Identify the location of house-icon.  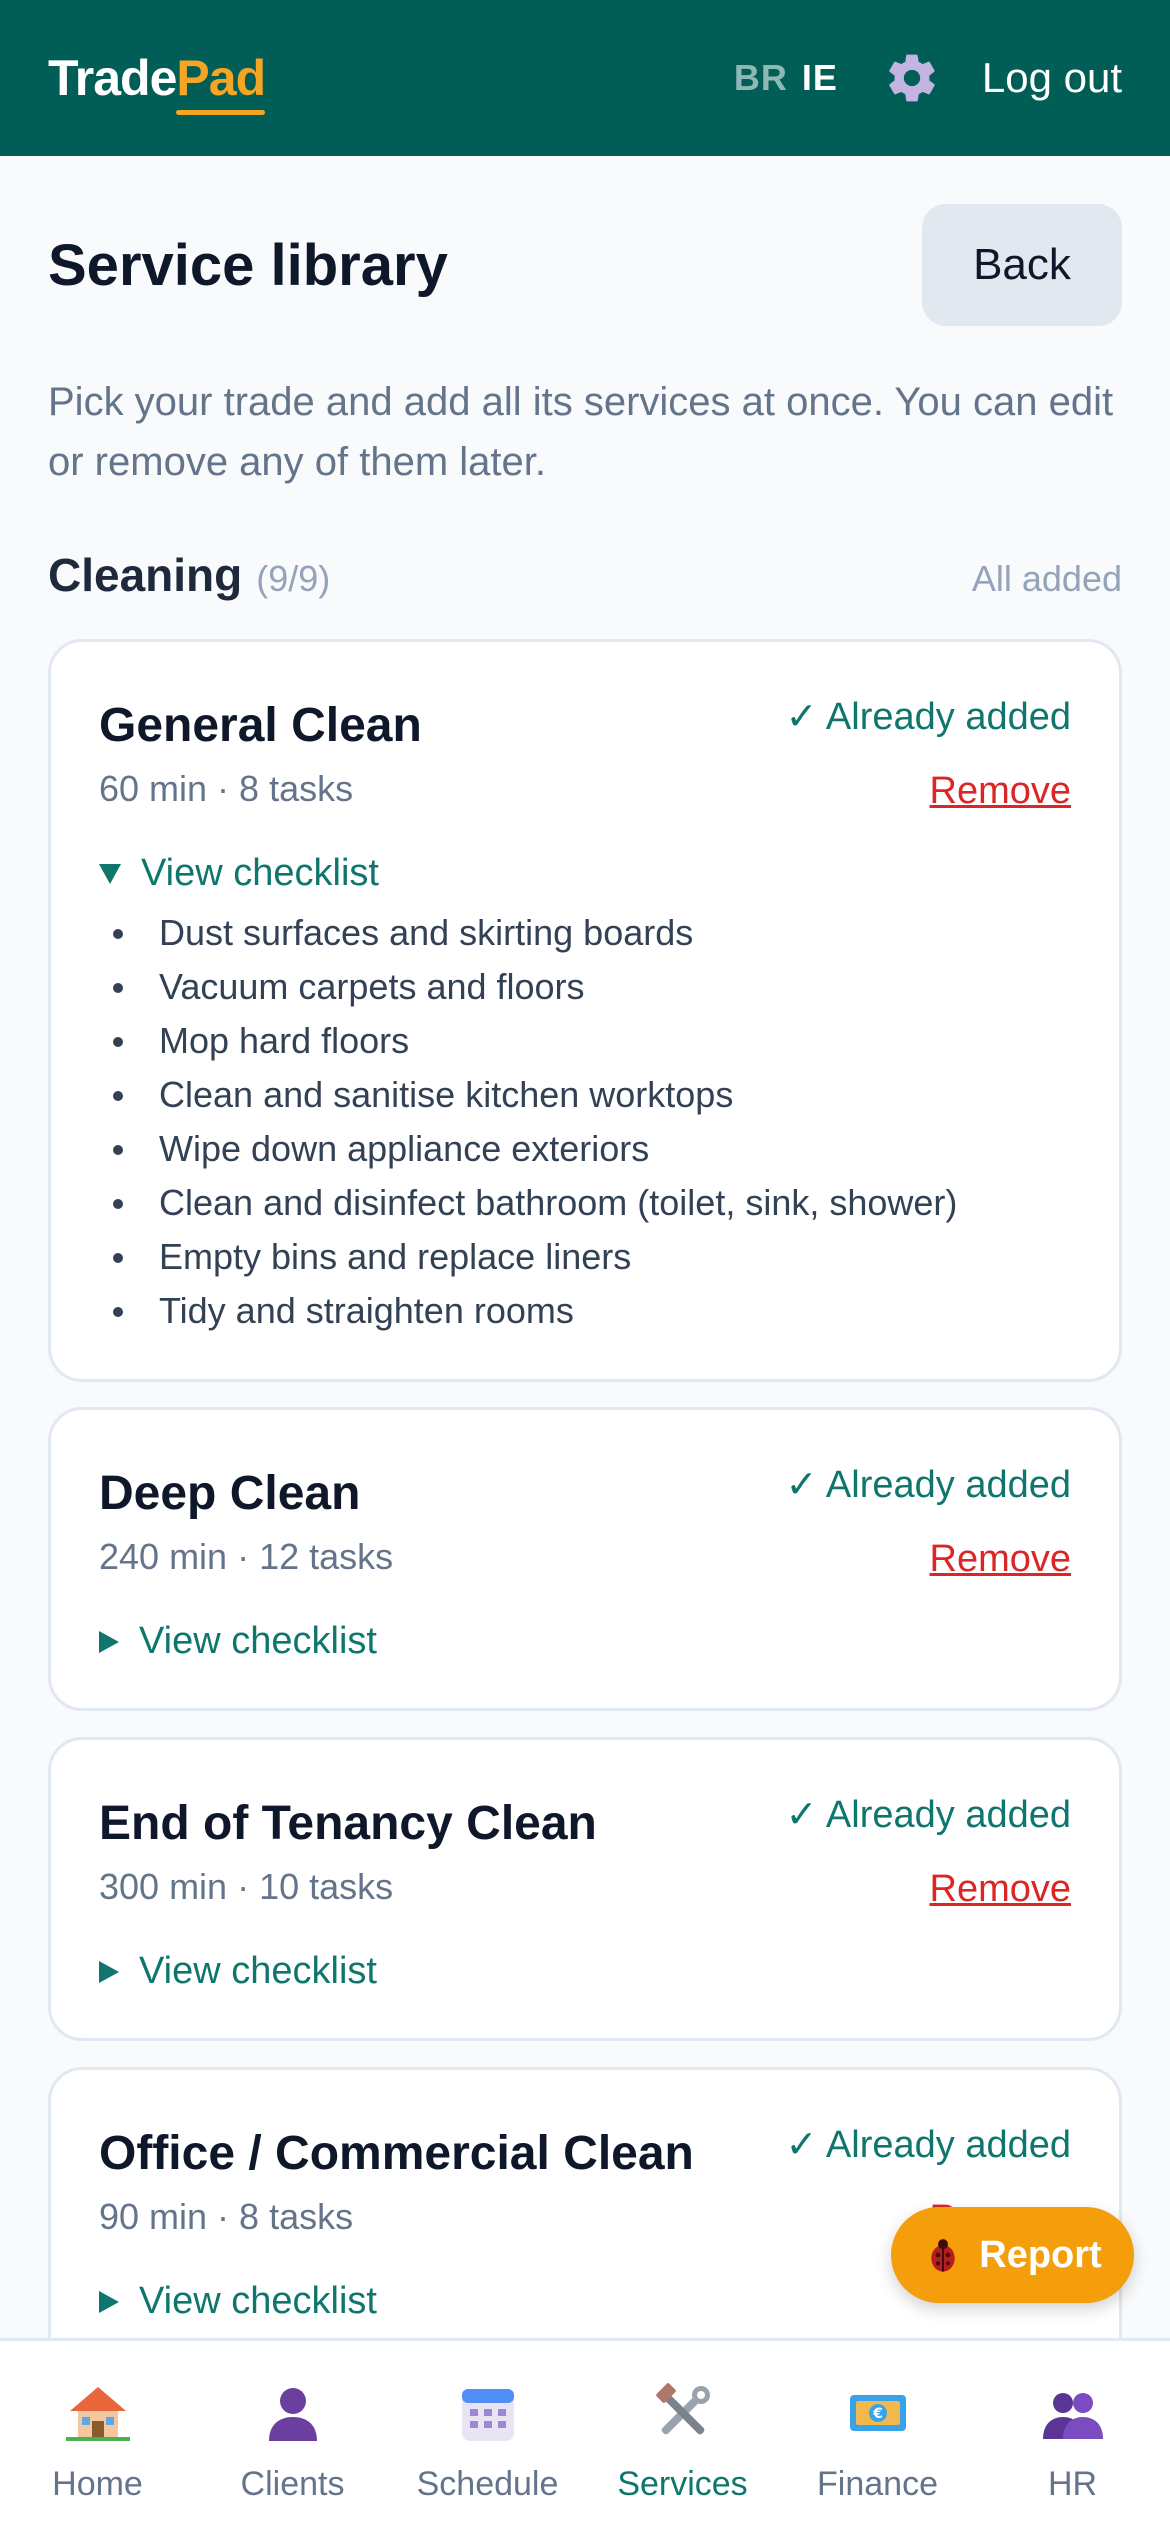
(97, 2414).